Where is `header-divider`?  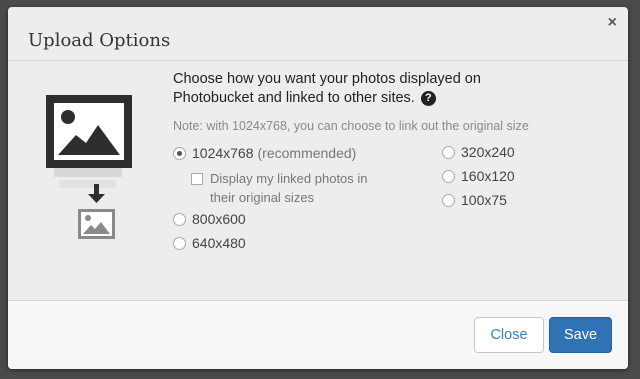
header-divider is located at coordinates (318, 60).